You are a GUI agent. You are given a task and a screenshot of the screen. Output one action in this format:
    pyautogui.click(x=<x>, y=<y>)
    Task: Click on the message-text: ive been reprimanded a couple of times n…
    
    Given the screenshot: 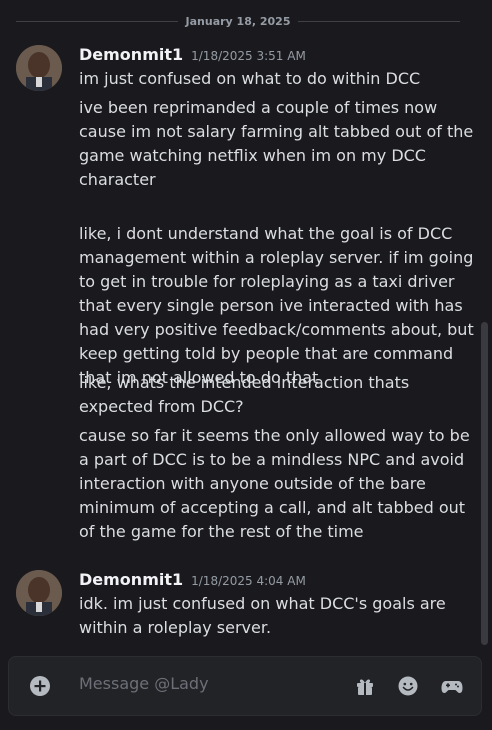 What is the action you would take?
    pyautogui.click(x=276, y=143)
    